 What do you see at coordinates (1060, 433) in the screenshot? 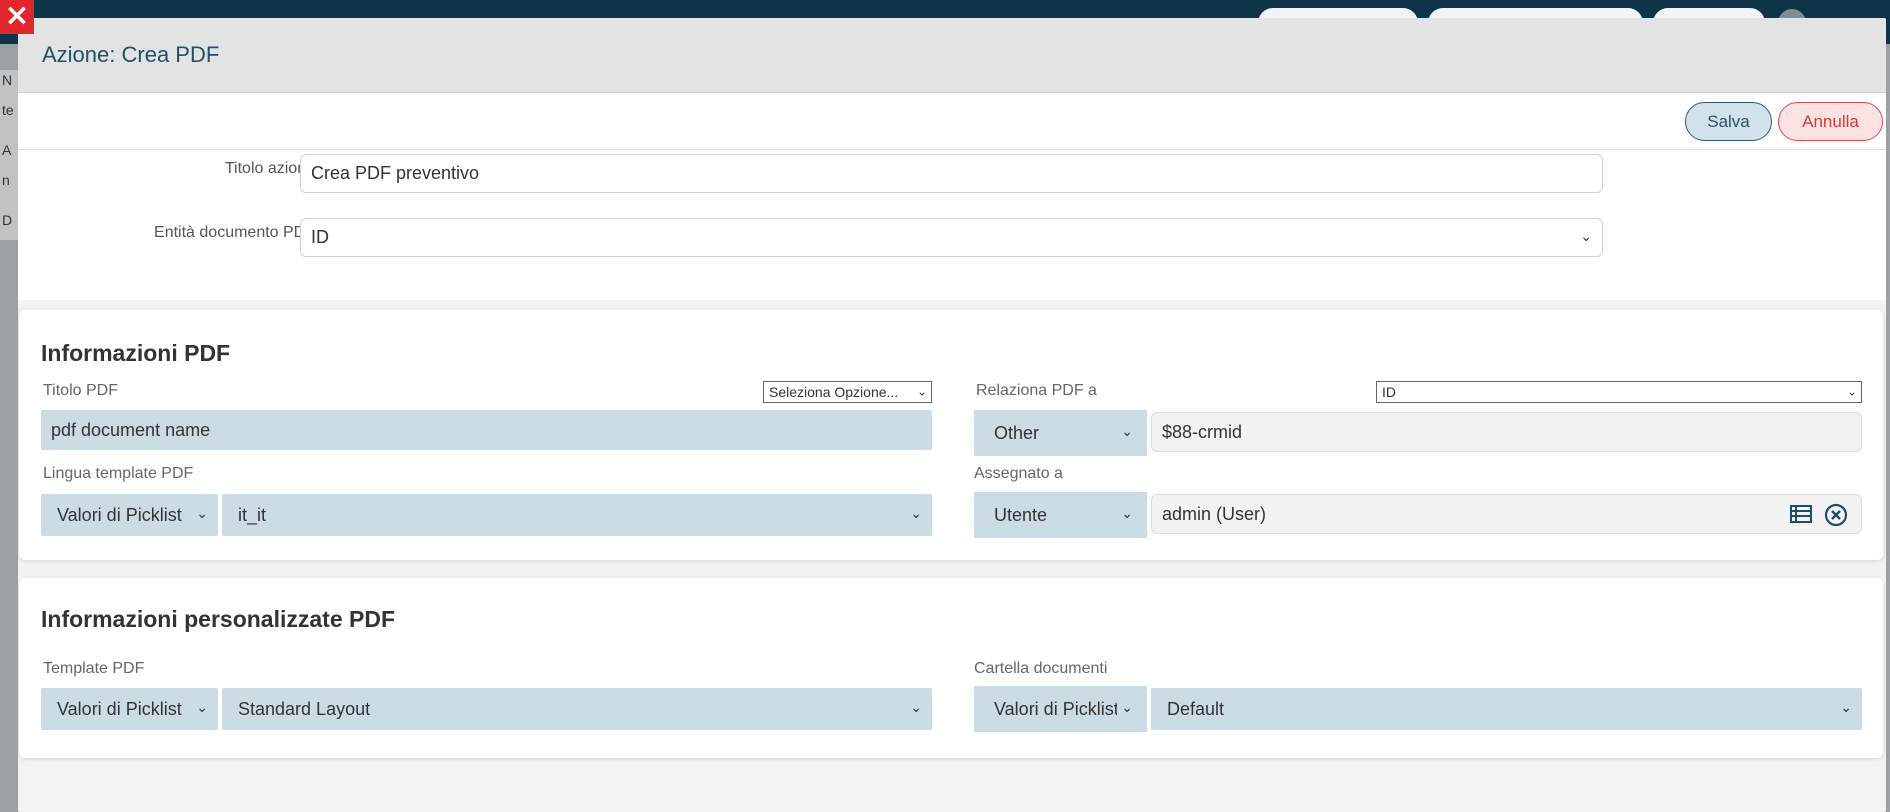
I see `relate-type-select: Other ⌄` at bounding box center [1060, 433].